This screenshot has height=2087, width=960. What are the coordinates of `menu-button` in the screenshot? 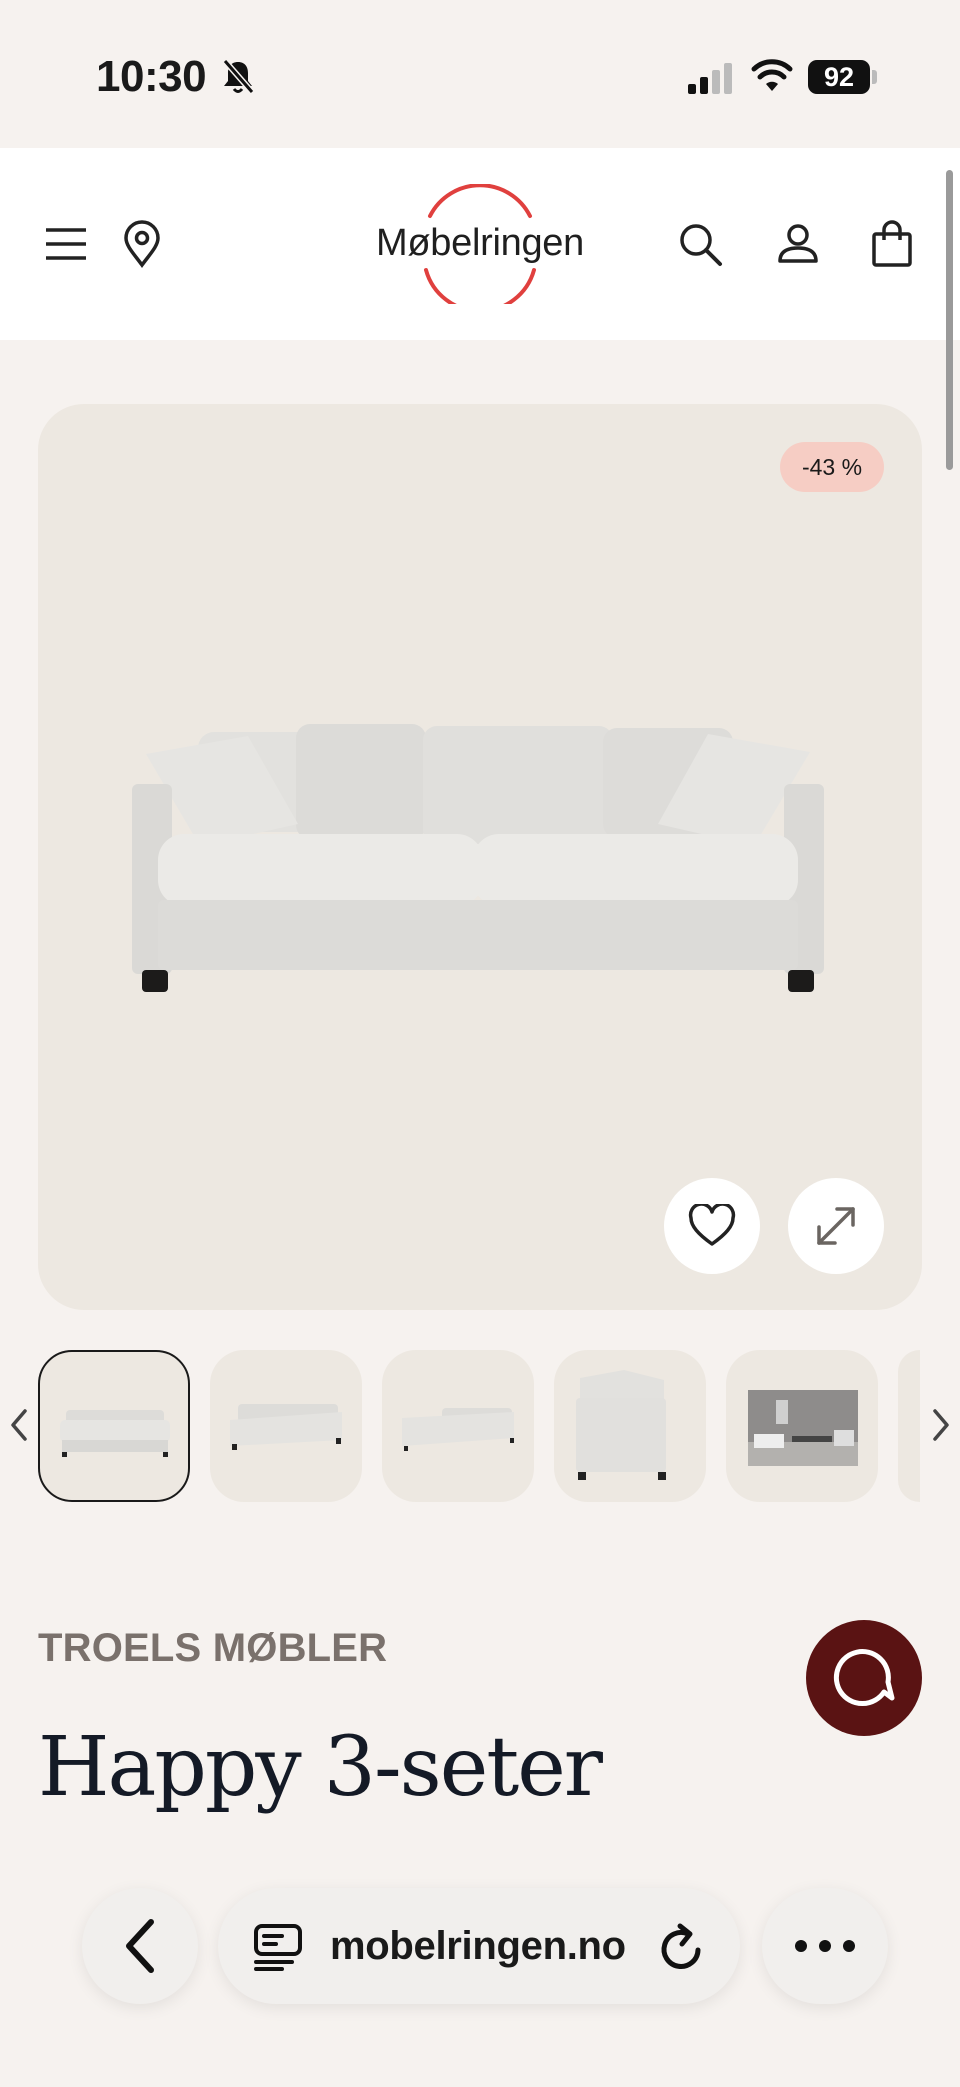 It's located at (66, 244).